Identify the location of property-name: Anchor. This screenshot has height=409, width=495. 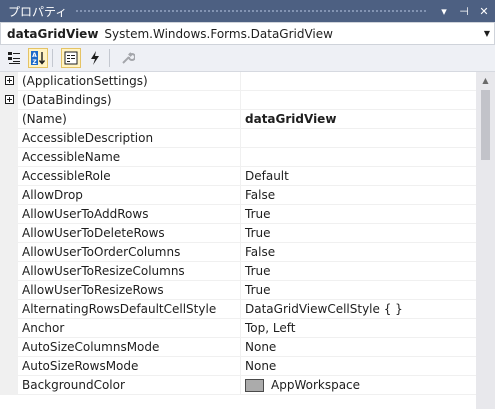
(129, 328).